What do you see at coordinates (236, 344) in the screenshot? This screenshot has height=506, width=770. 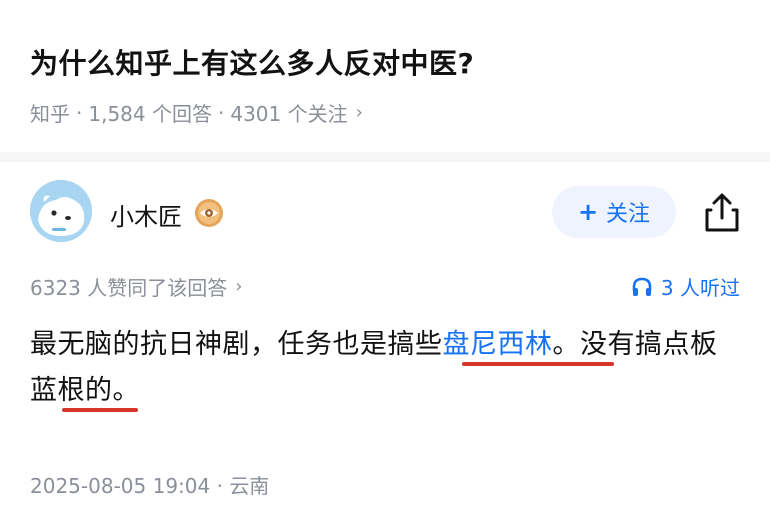 I see `answer-text: 最无脑的抗日神剧，任务也是搞些` at bounding box center [236, 344].